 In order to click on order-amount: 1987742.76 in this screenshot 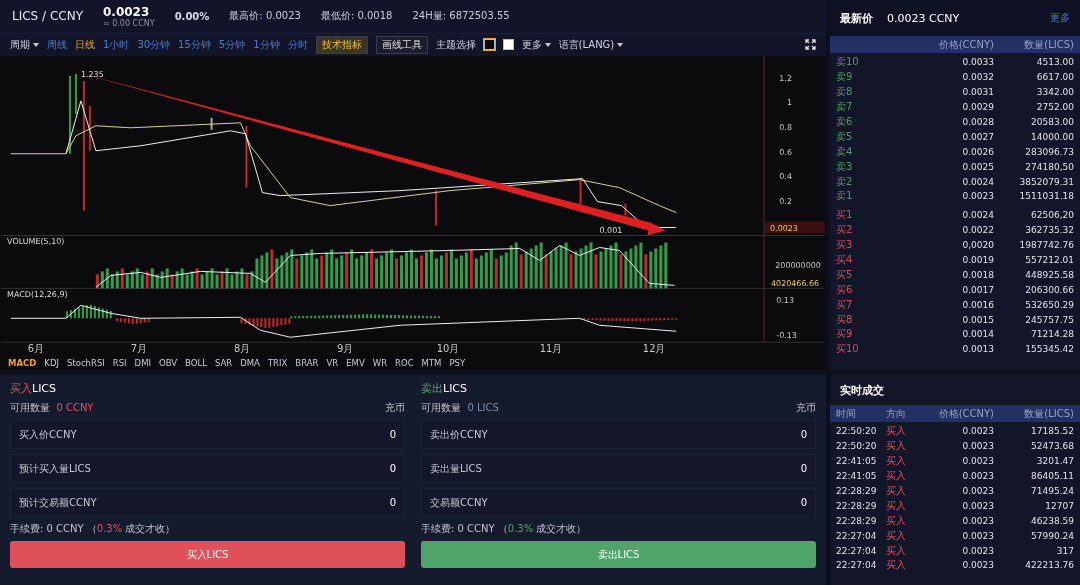, I will do `click(1046, 245)`.